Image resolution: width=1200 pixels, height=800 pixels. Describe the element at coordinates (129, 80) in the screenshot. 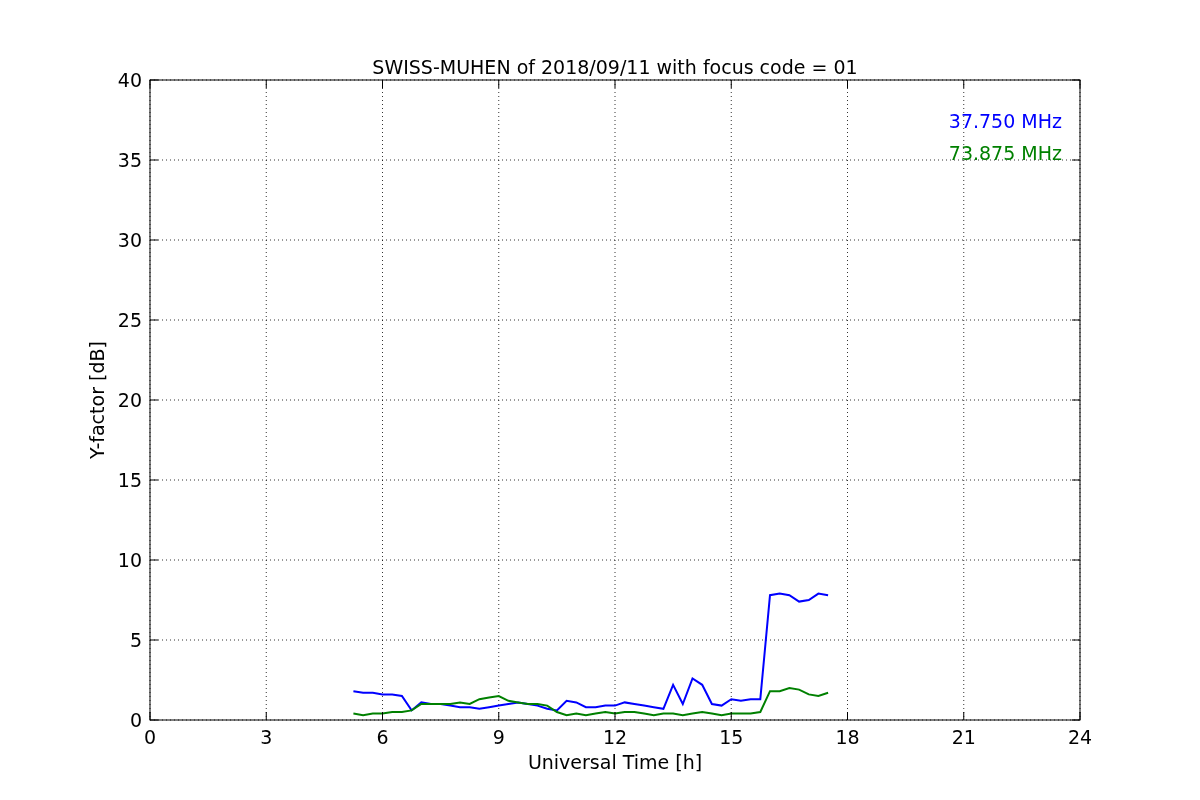

I see `axis-tick-label: 40` at that location.